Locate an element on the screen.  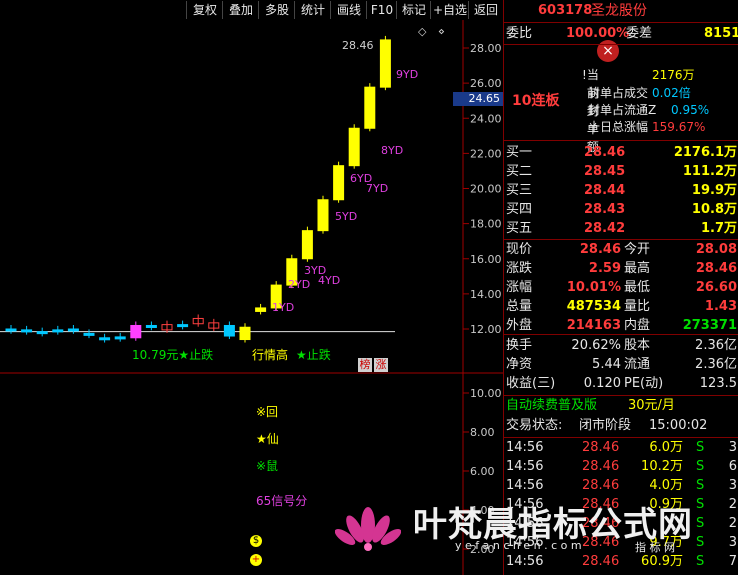
dollar-icon: $ is located at coordinates (256, 541).